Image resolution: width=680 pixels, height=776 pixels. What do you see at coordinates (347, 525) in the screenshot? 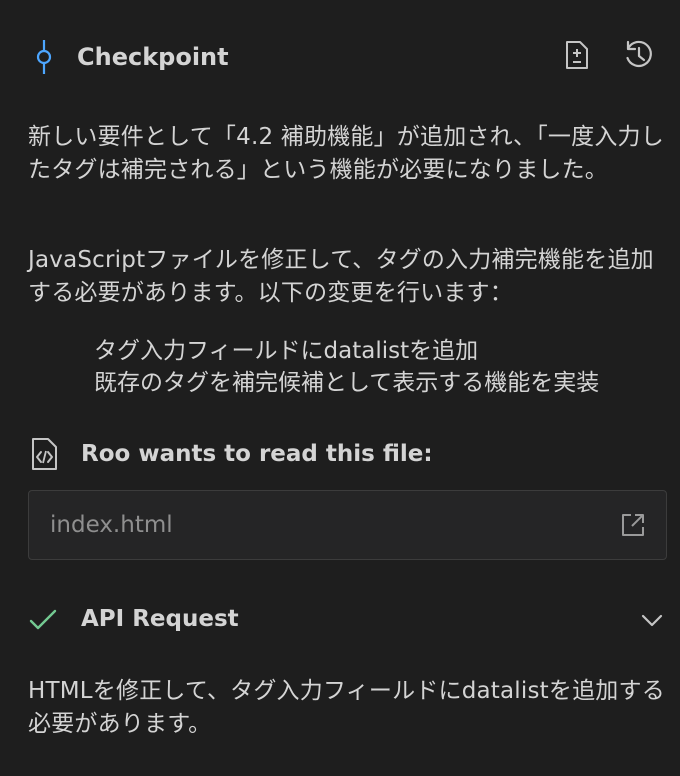
I see `file-path-box: index.html` at bounding box center [347, 525].